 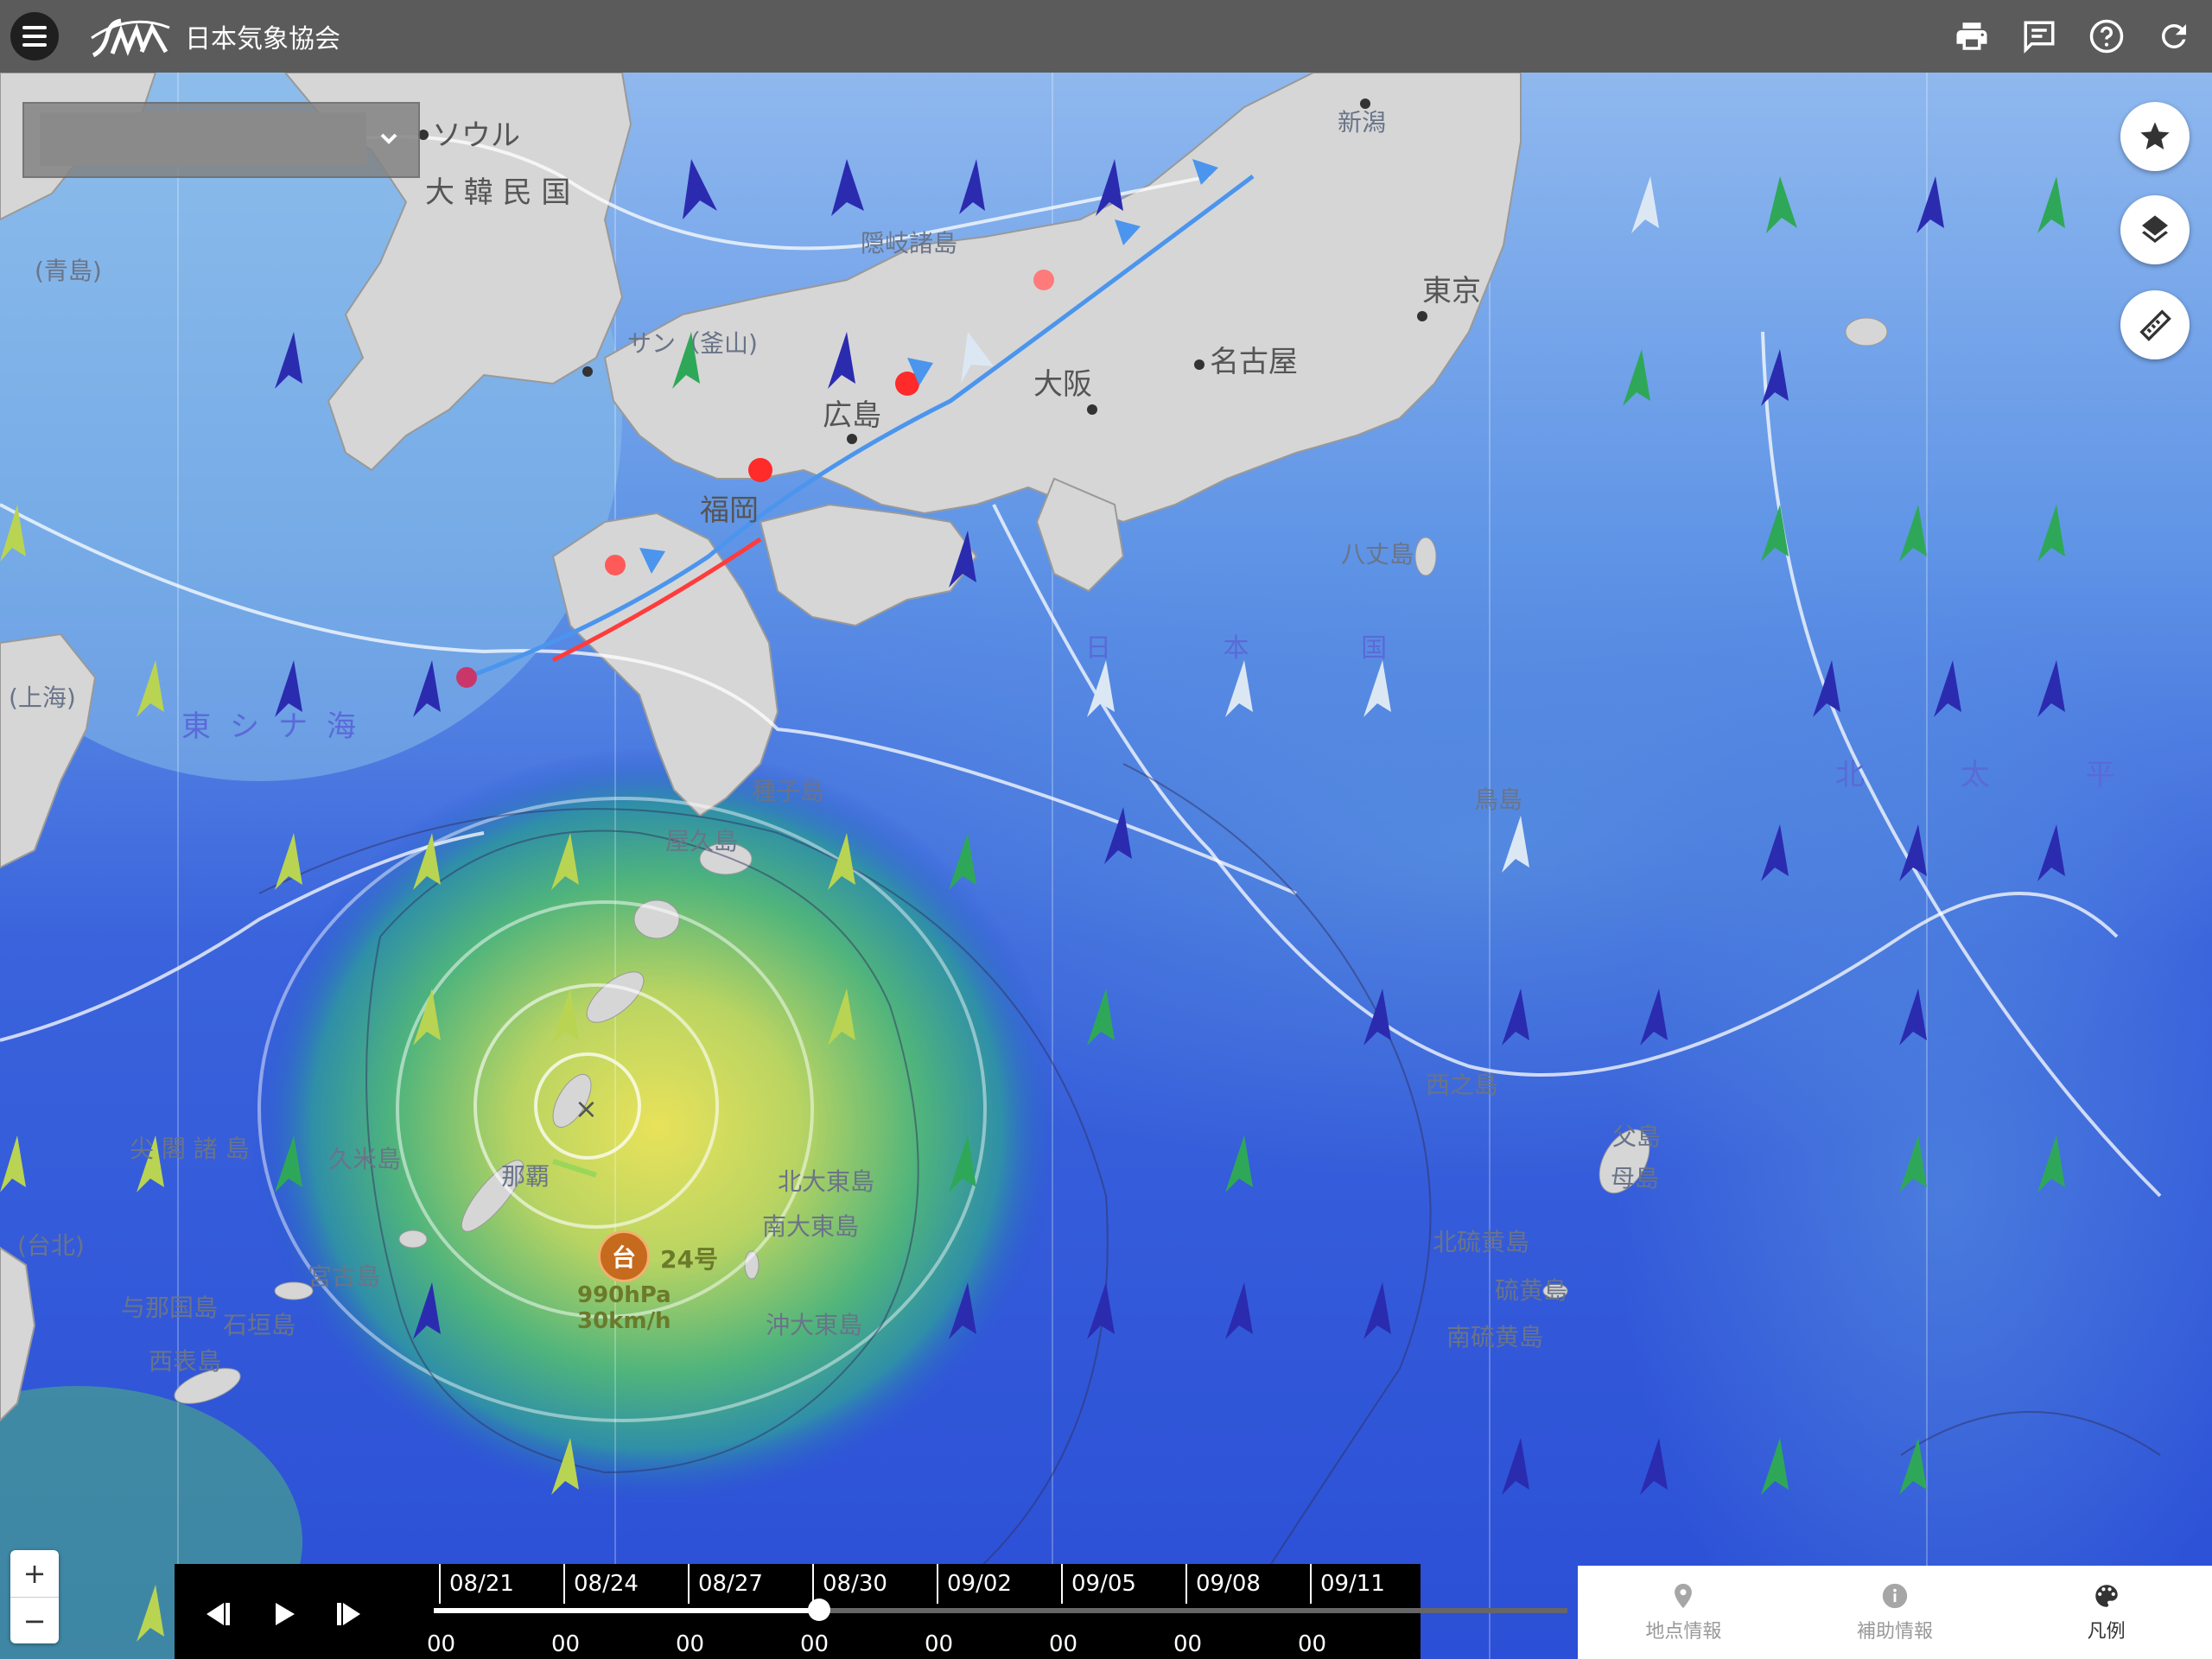 I want to click on refresh-button, so click(x=2174, y=36).